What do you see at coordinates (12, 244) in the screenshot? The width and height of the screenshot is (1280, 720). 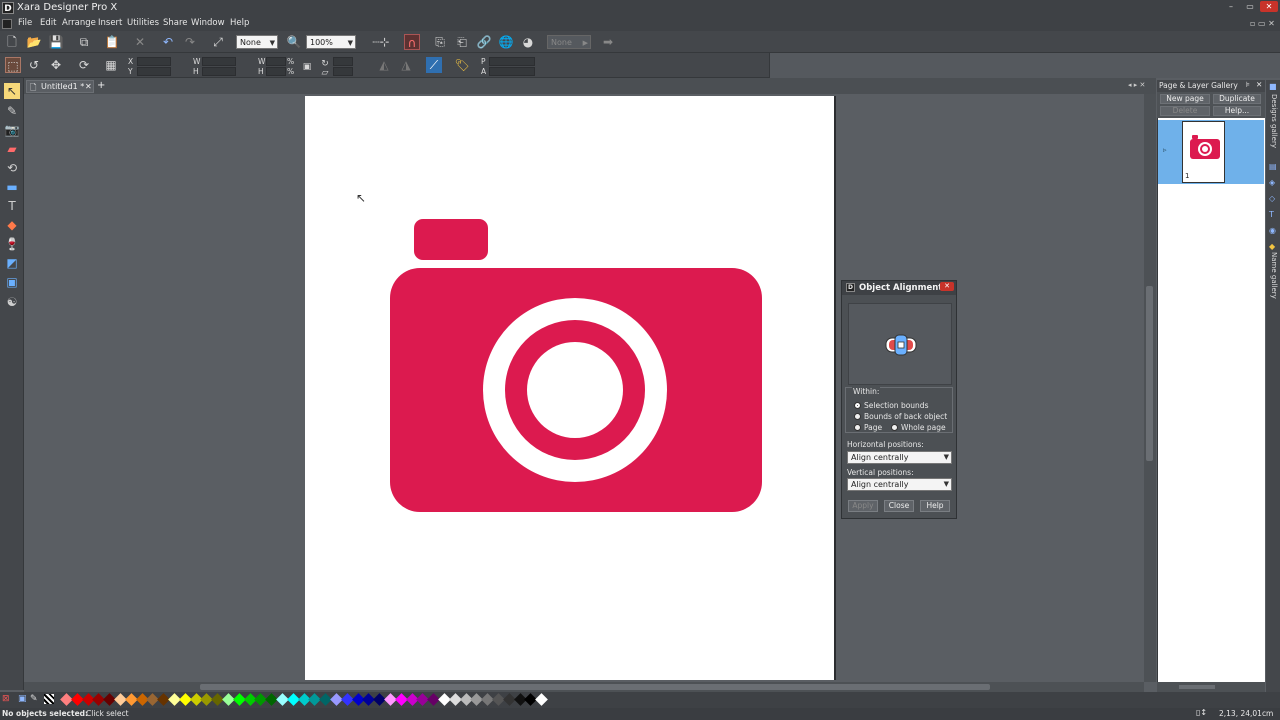 I see `transparency-tool-icon: 🍷` at bounding box center [12, 244].